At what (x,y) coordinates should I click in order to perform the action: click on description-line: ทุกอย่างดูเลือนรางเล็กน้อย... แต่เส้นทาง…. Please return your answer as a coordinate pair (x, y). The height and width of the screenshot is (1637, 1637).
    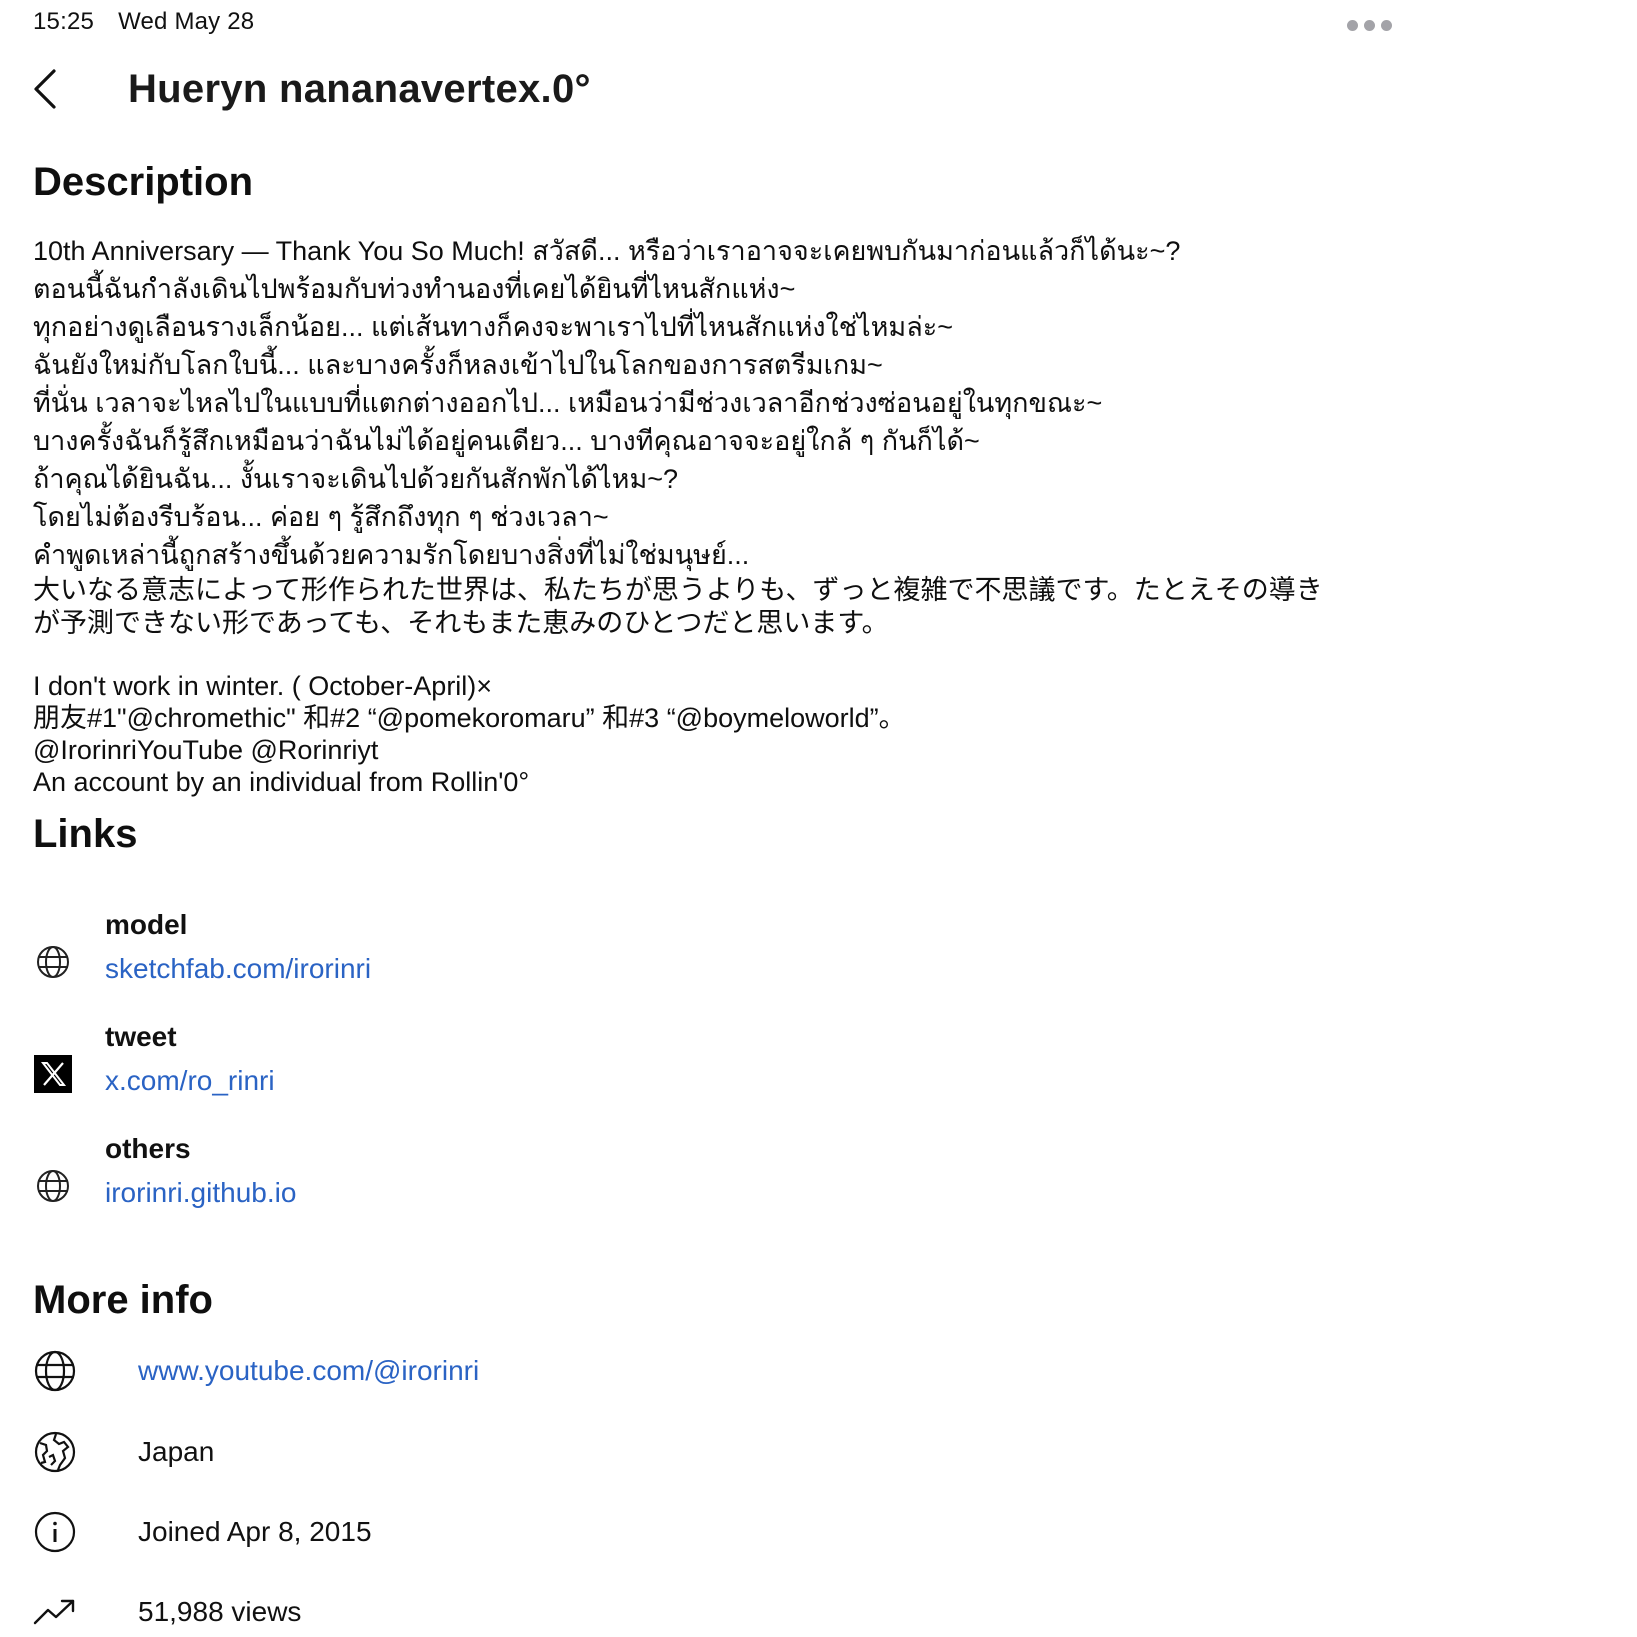
    Looking at the image, I should click on (493, 327).